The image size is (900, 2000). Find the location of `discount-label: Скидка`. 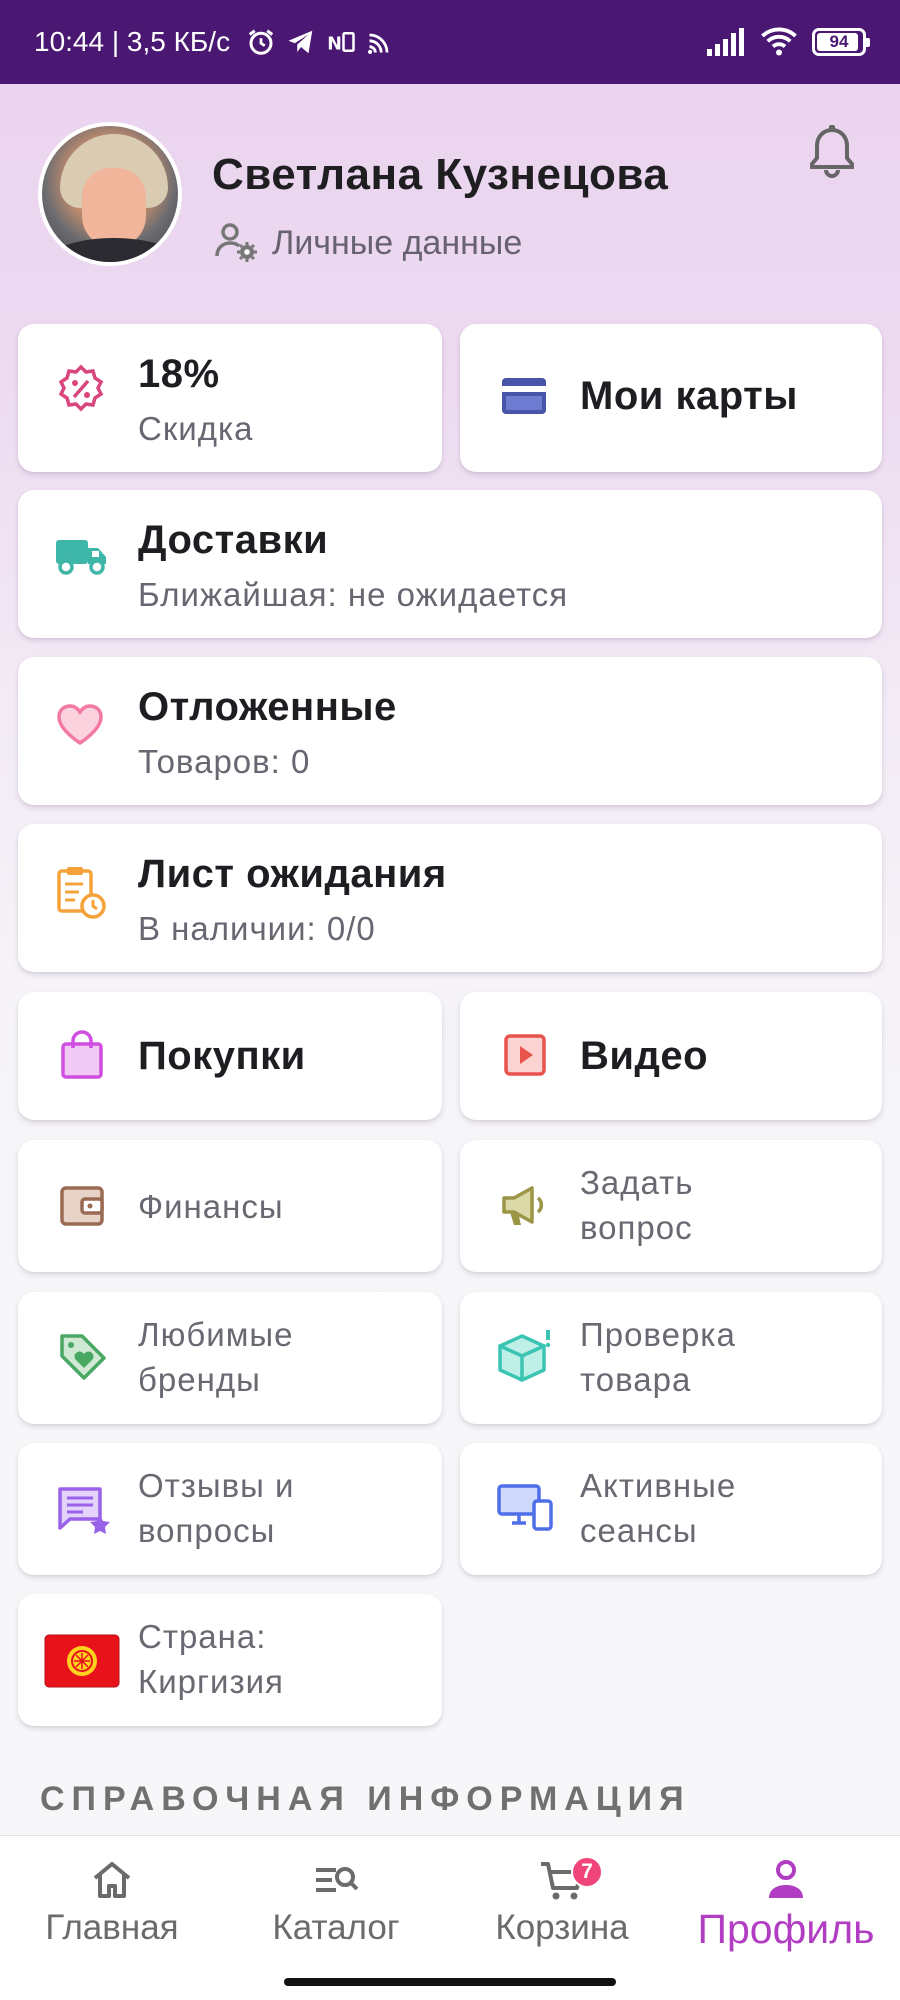

discount-label: Скидка is located at coordinates (196, 428).